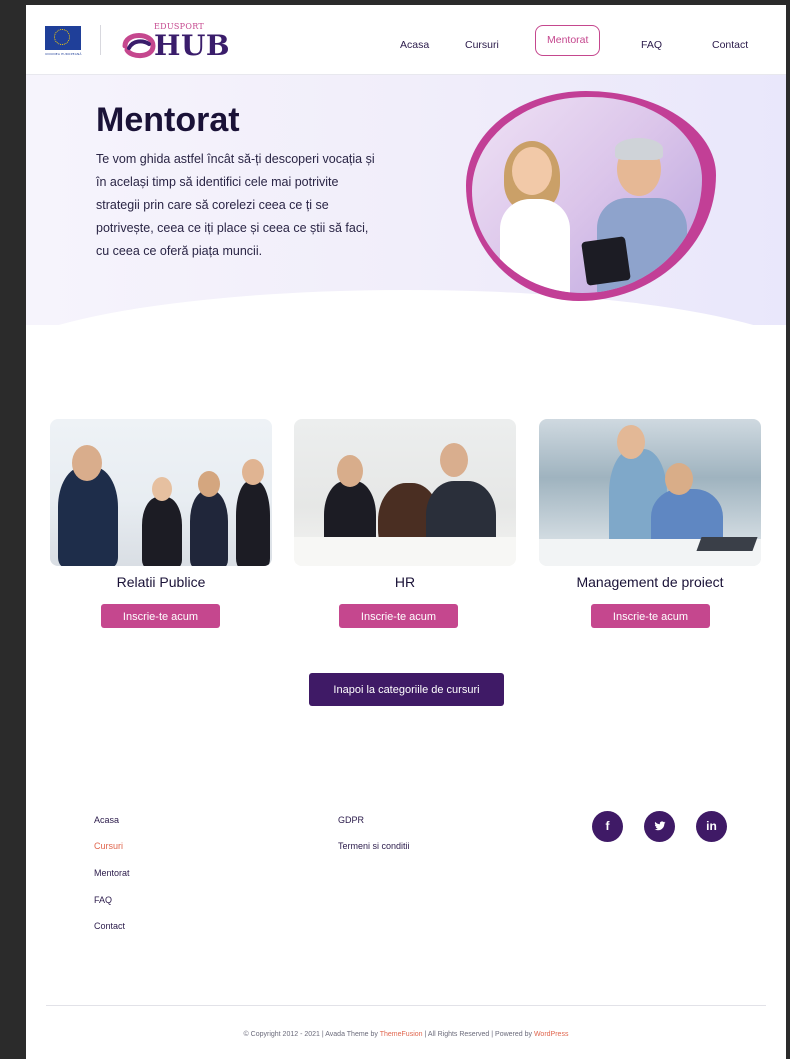  What do you see at coordinates (106, 820) in the screenshot?
I see `footer-link-acasa: Acasa` at bounding box center [106, 820].